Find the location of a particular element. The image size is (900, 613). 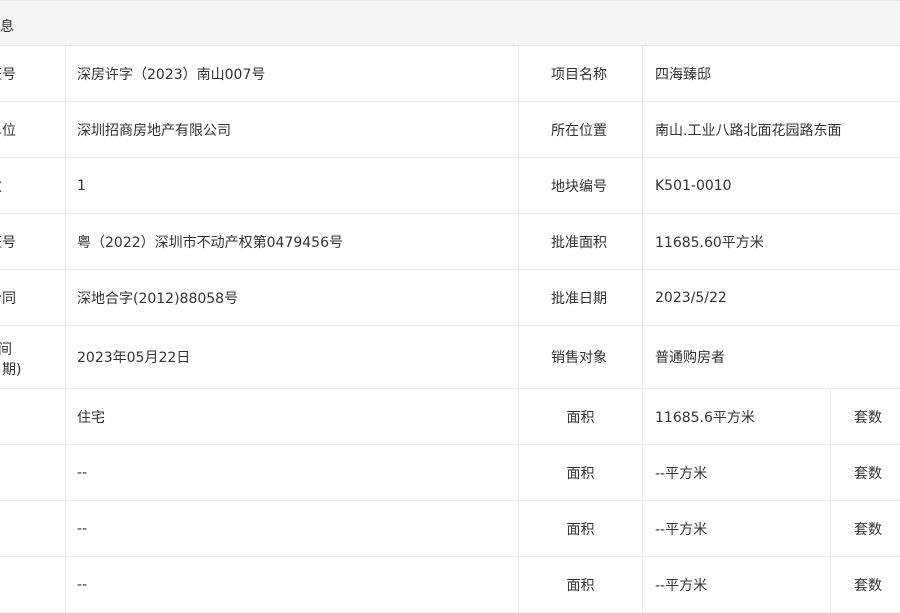

table-row: 合同 深地合字(2012)88058号 批准日期 2023/5/22 is located at coordinates (450, 298).